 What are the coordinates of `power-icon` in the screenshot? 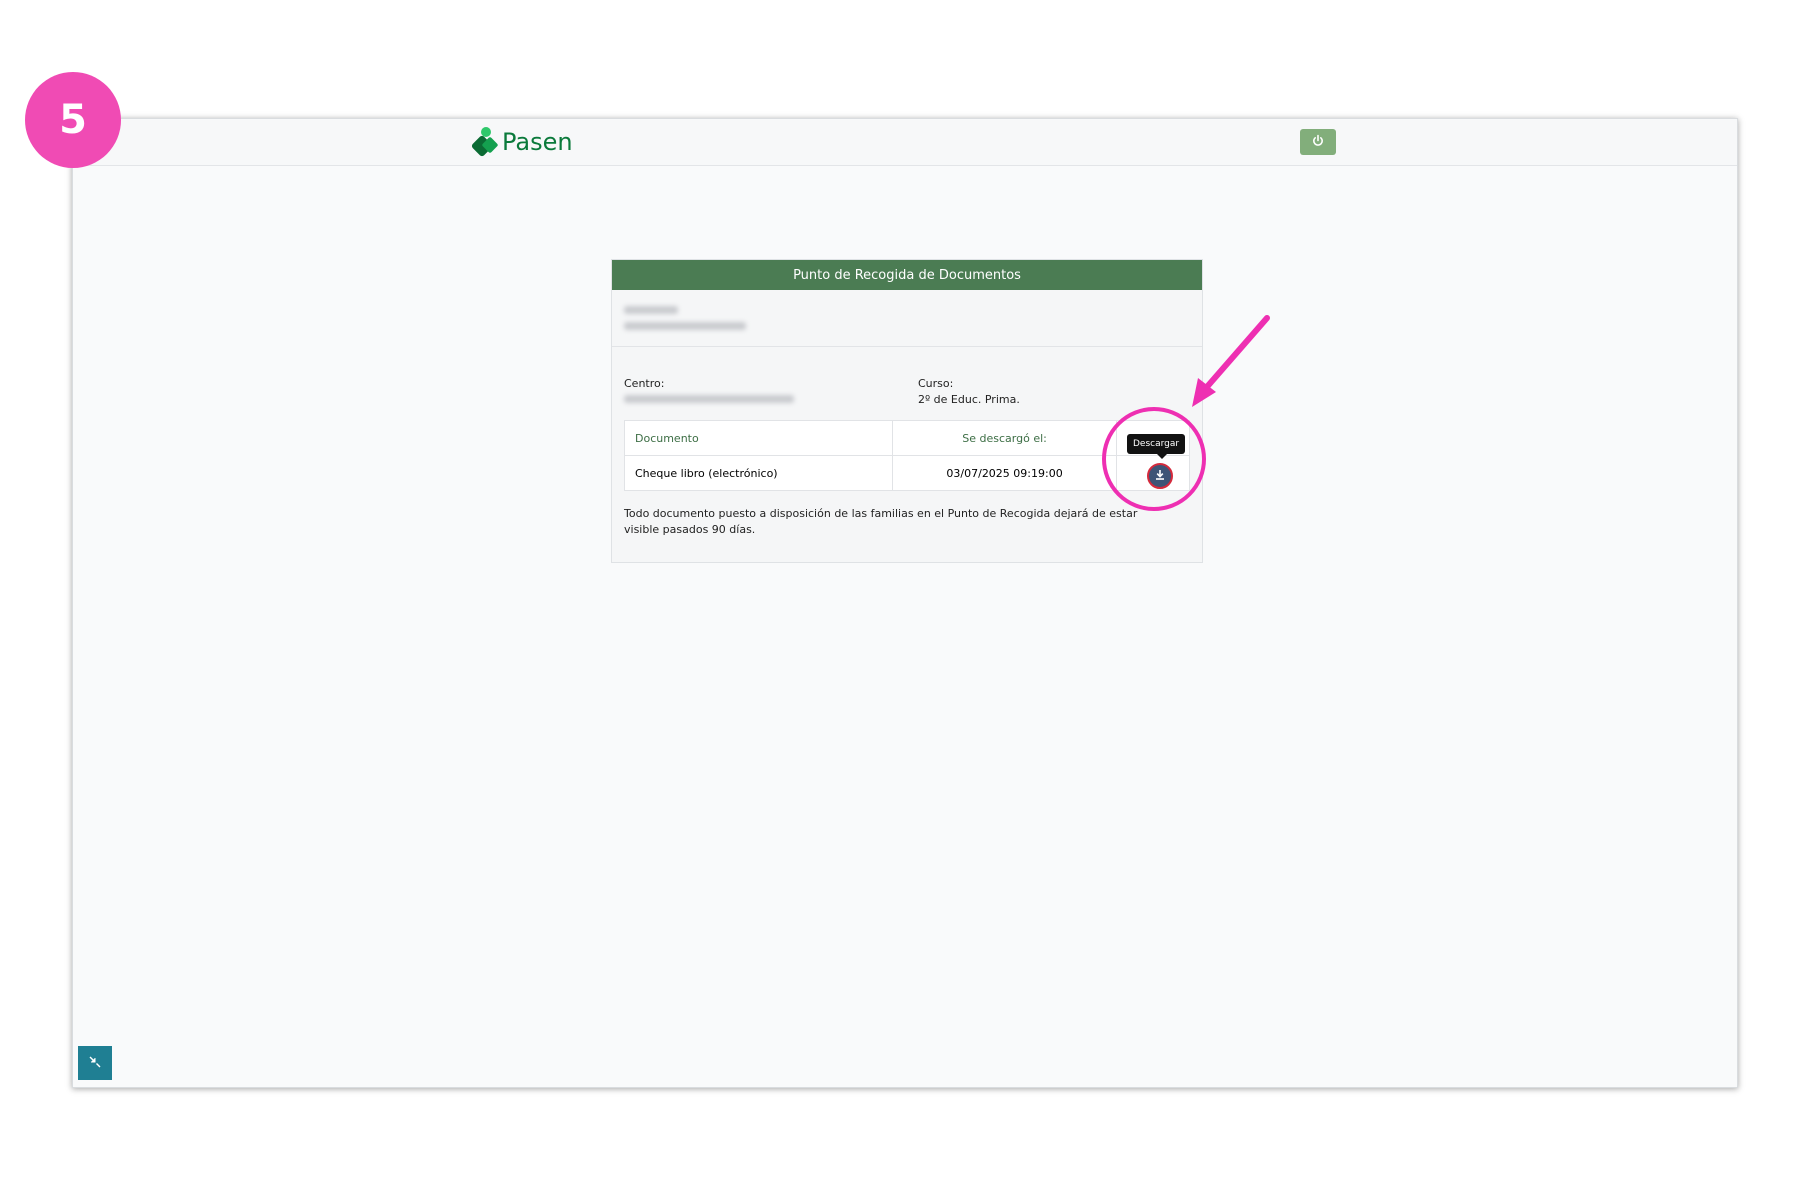 It's located at (1318, 142).